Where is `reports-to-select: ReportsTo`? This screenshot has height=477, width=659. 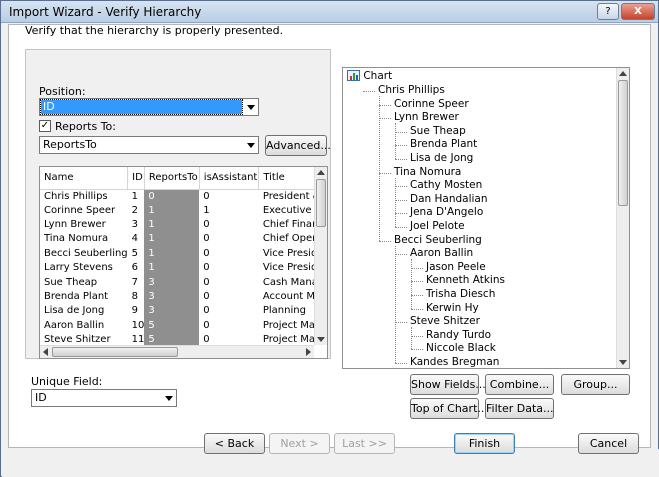
reports-to-select: ReportsTo is located at coordinates (149, 145).